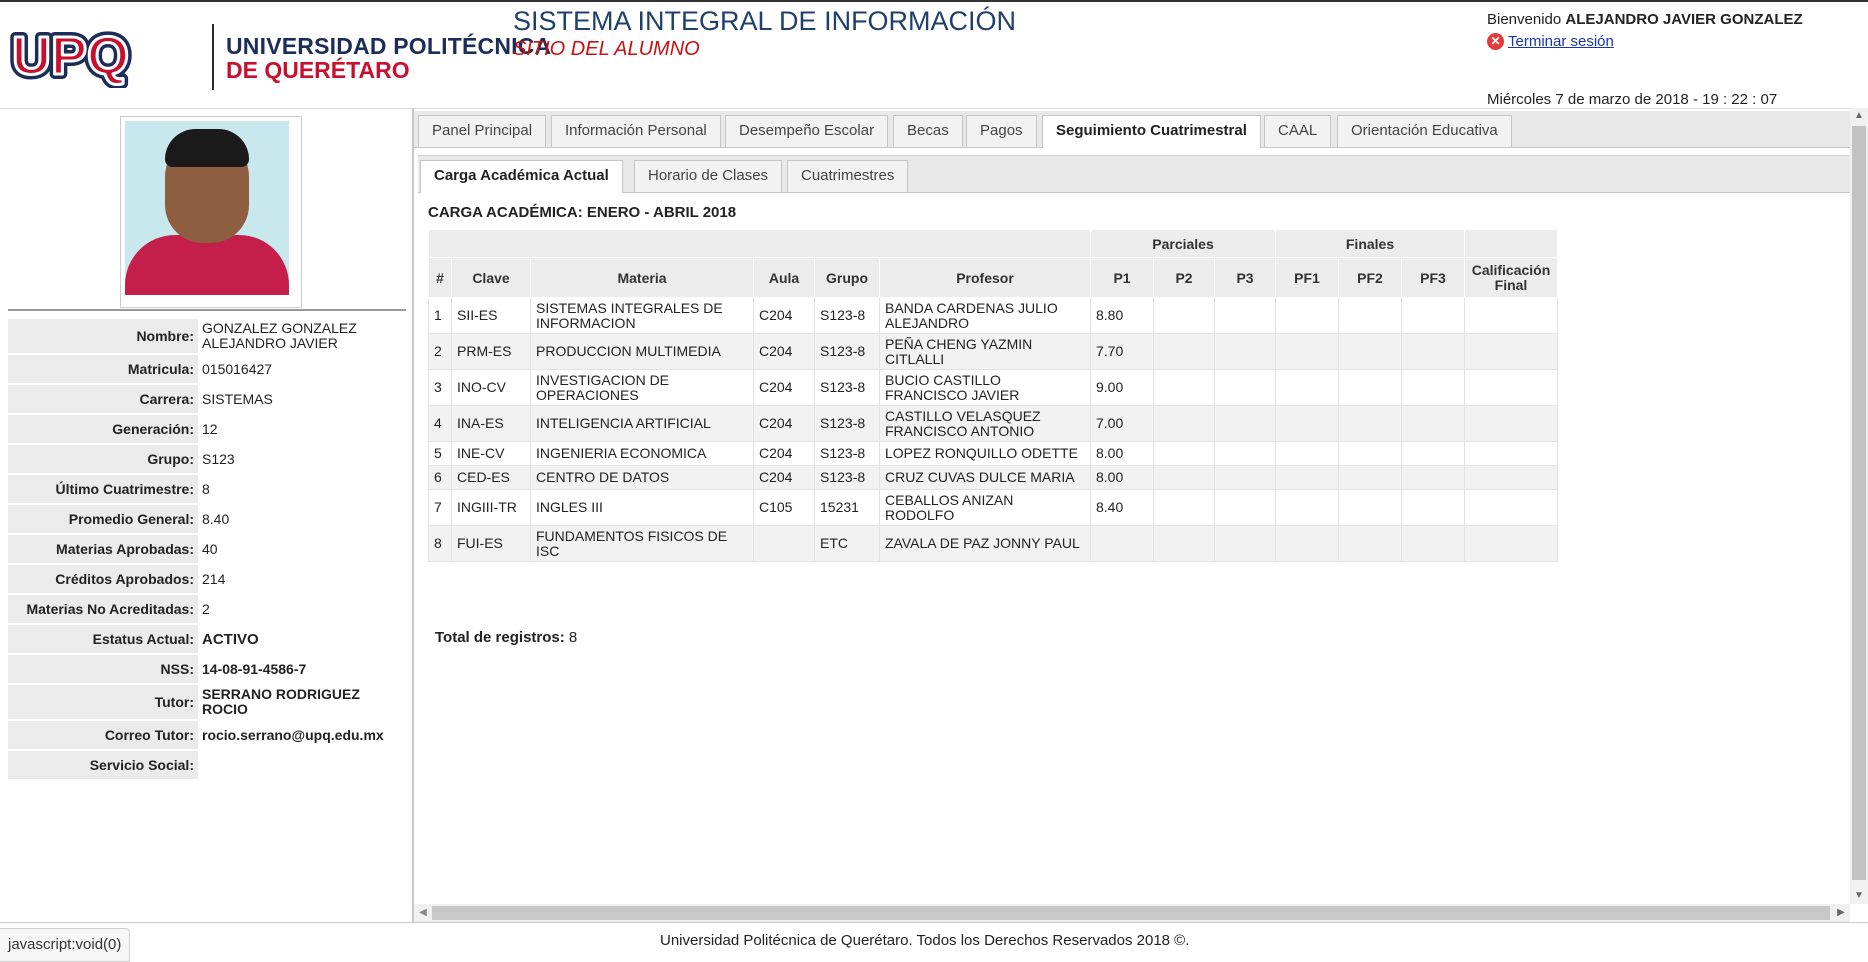 This screenshot has width=1868, height=962. What do you see at coordinates (482, 131) in the screenshot?
I see `tab-panel-principal: Panel Principal` at bounding box center [482, 131].